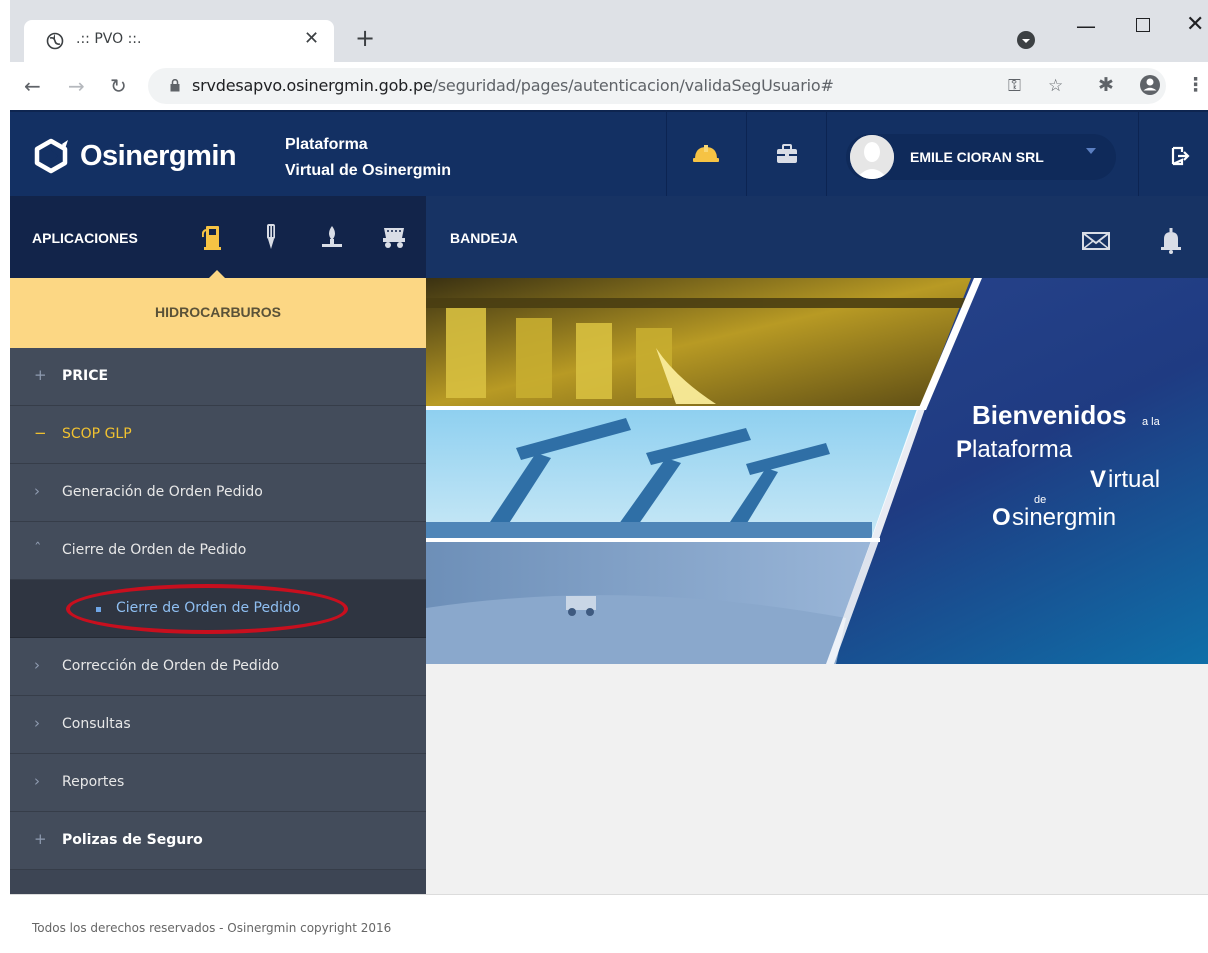 The width and height of the screenshot is (1208, 953). Describe the element at coordinates (55, 41) in the screenshot. I see `globe-icon` at that location.